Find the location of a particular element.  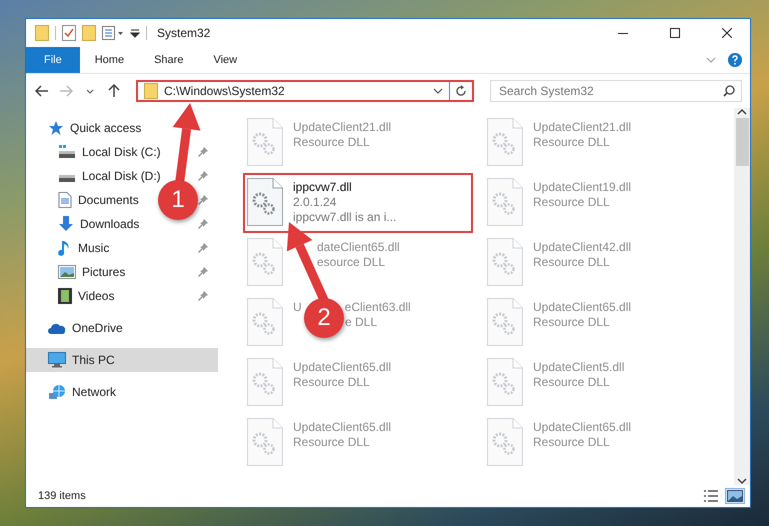

dropdown-chevron-icon is located at coordinates (438, 91).